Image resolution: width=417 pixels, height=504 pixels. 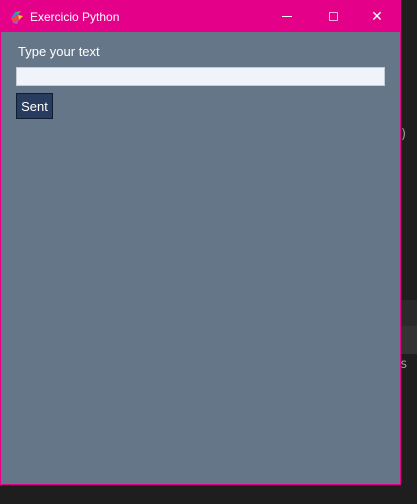 I want to click on minimize-icon, so click(x=287, y=16).